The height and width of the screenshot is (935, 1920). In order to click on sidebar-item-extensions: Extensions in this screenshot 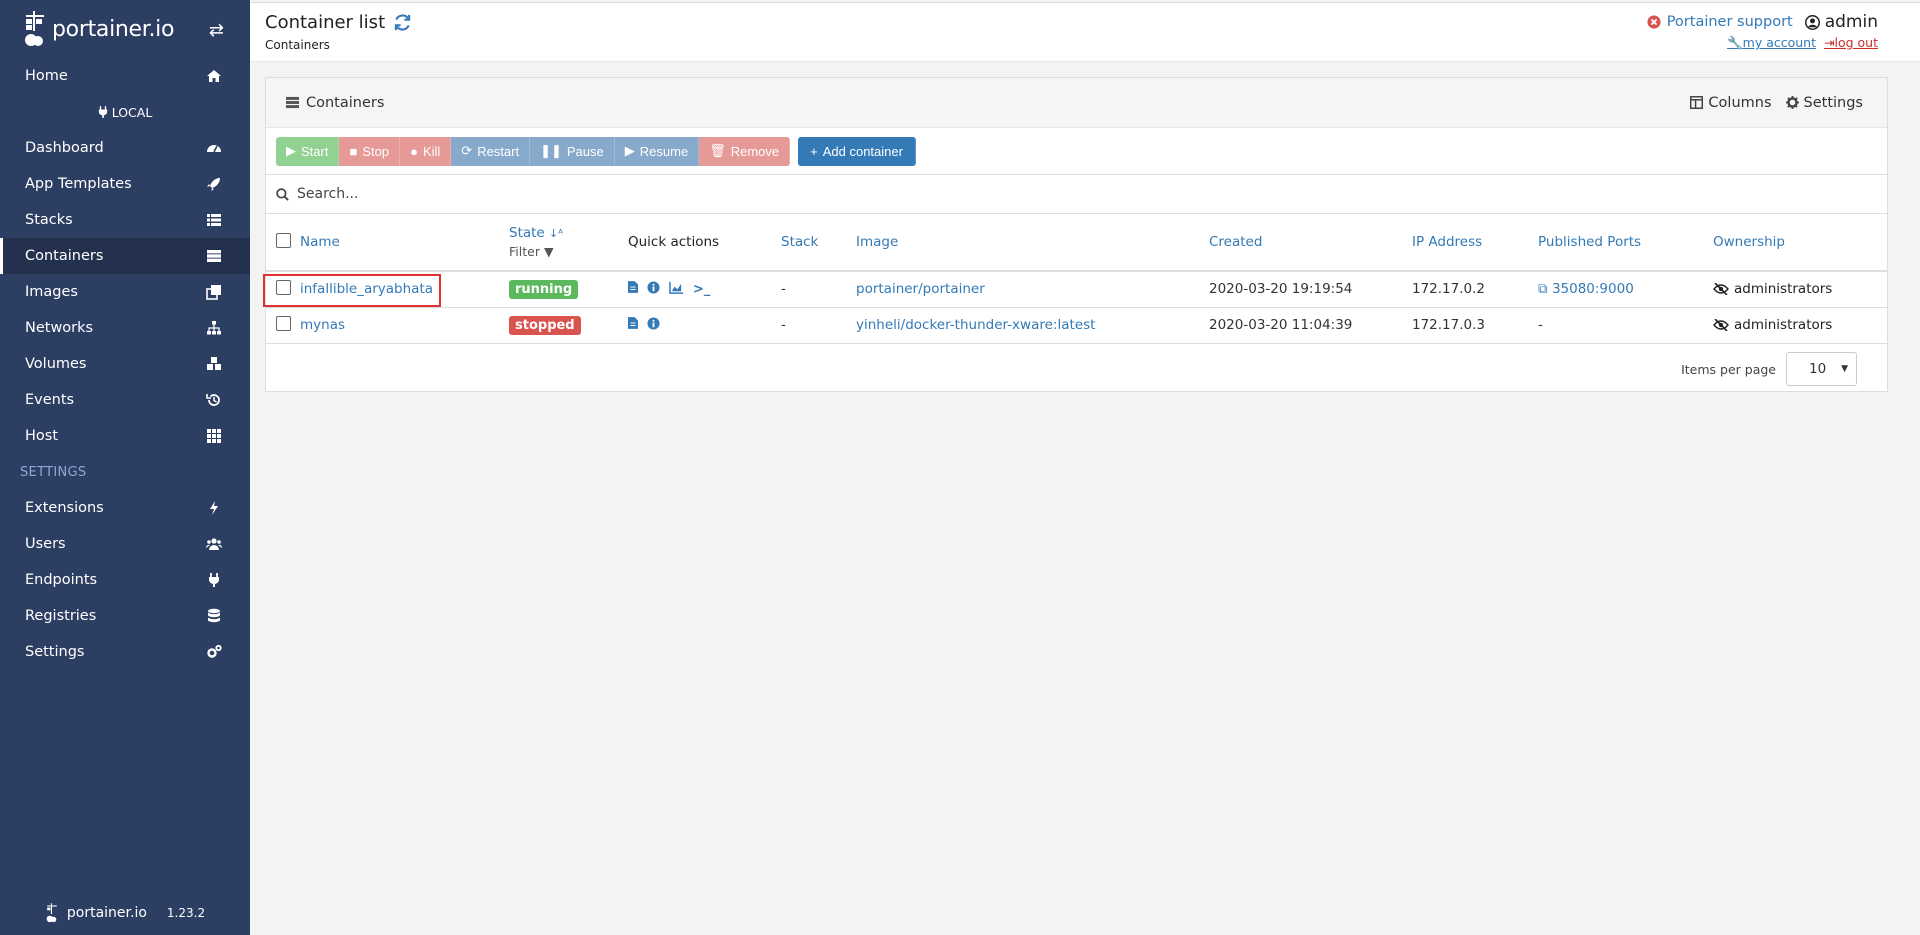, I will do `click(125, 508)`.